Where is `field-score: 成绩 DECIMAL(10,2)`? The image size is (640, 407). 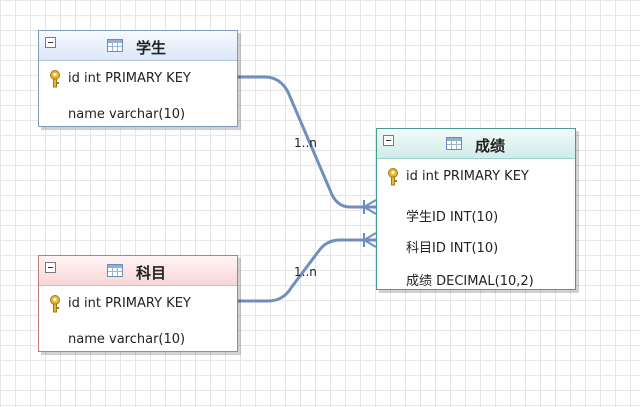 field-score: 成绩 DECIMAL(10,2) is located at coordinates (470, 281).